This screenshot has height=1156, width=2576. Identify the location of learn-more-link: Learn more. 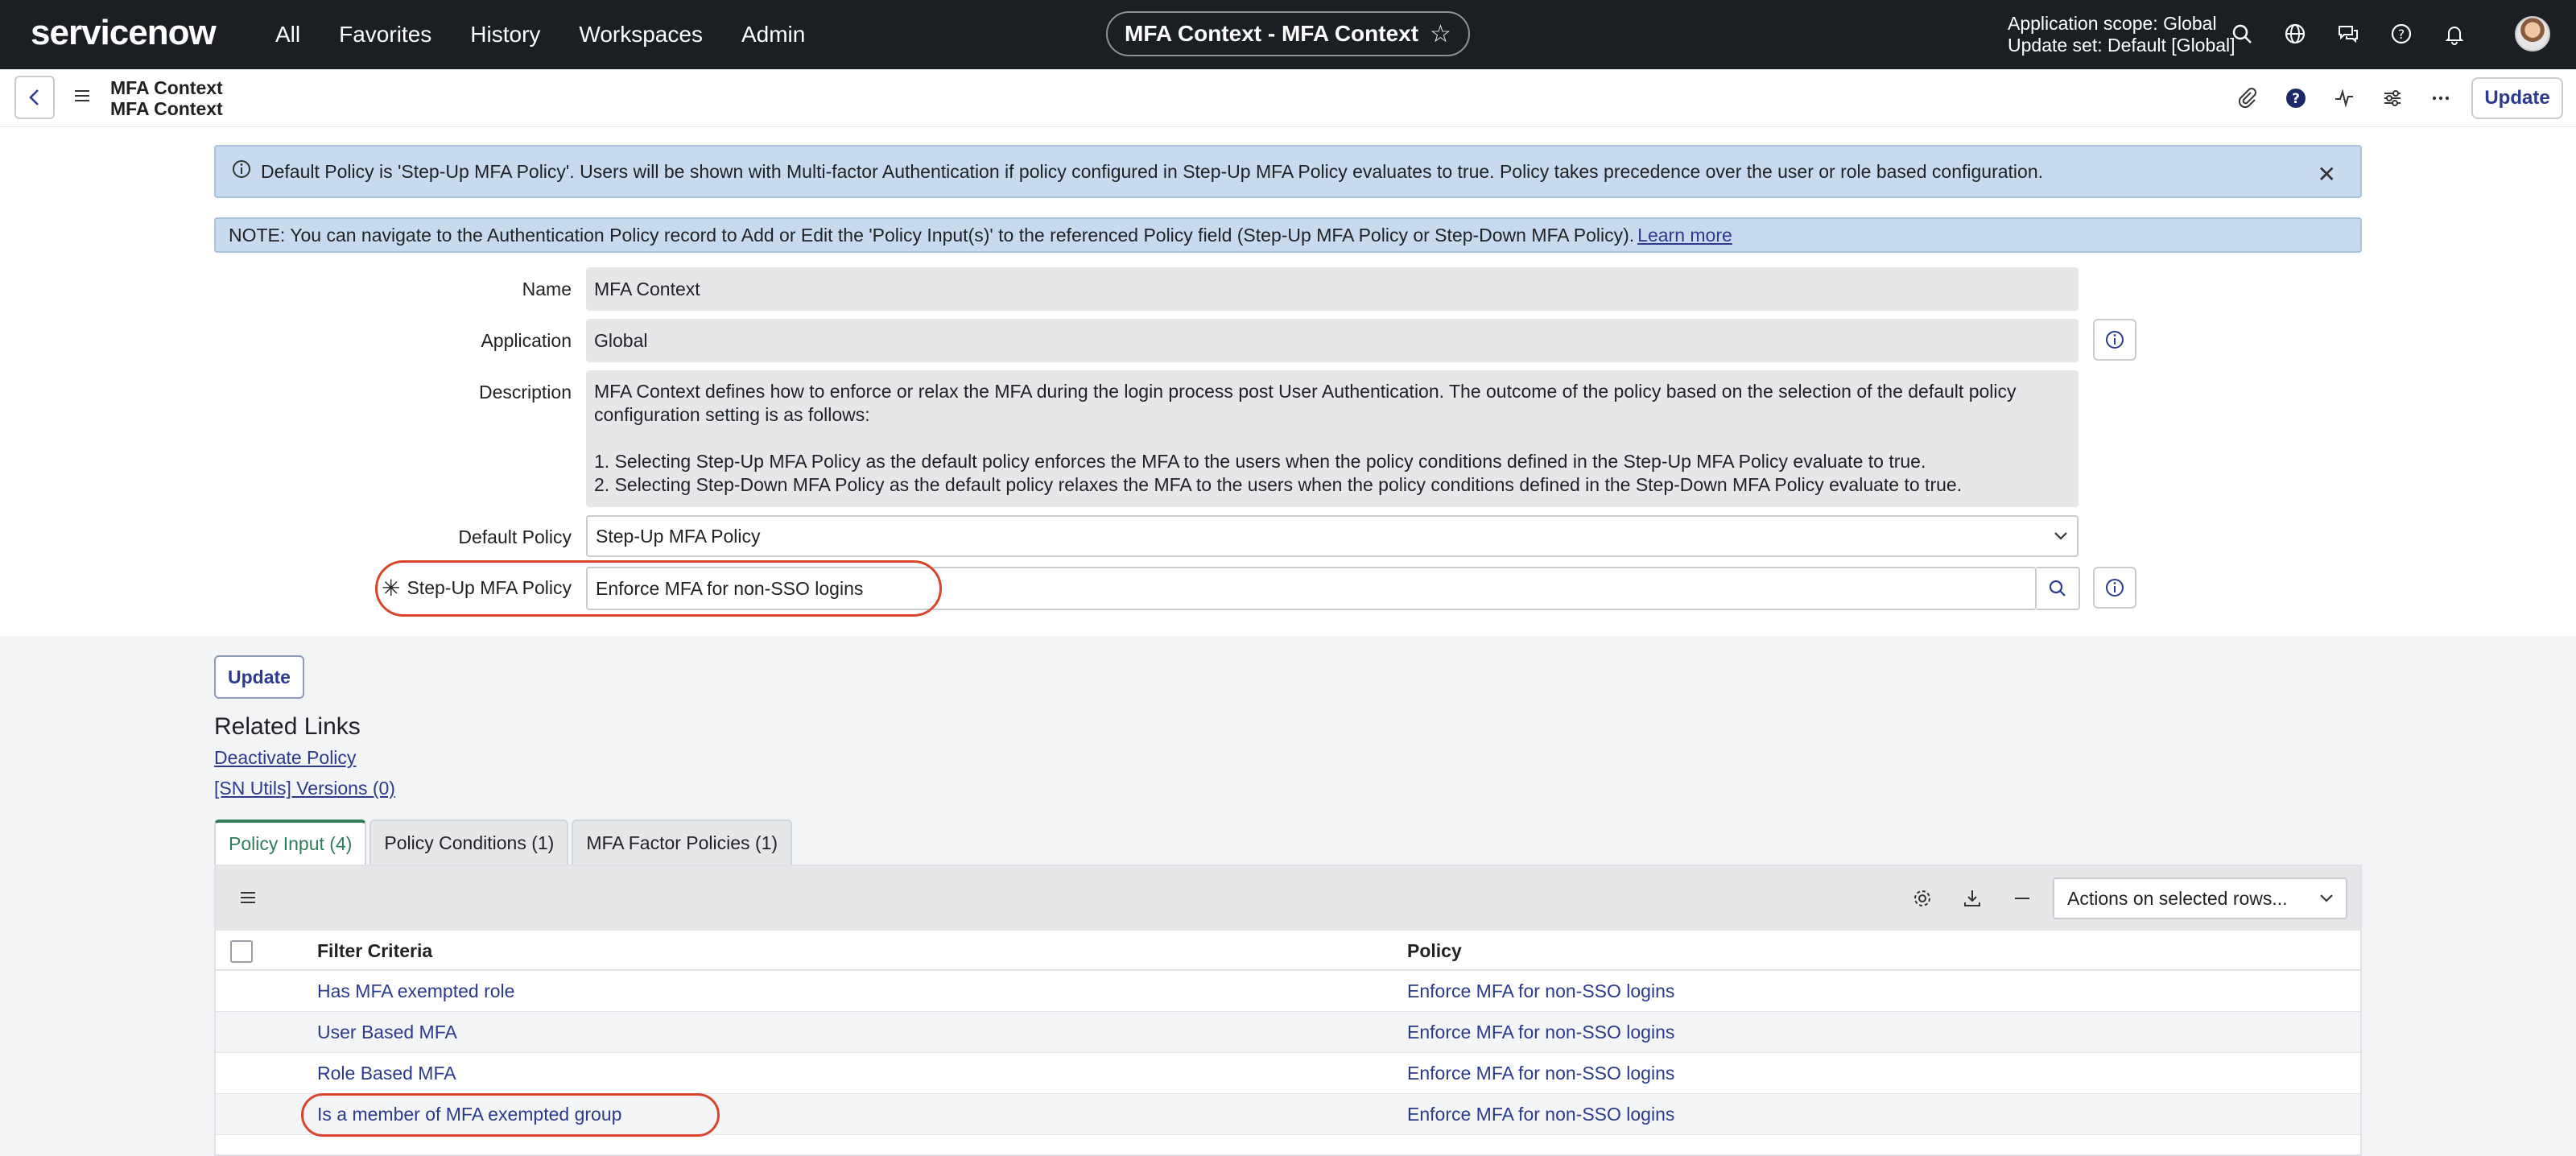
(1685, 235).